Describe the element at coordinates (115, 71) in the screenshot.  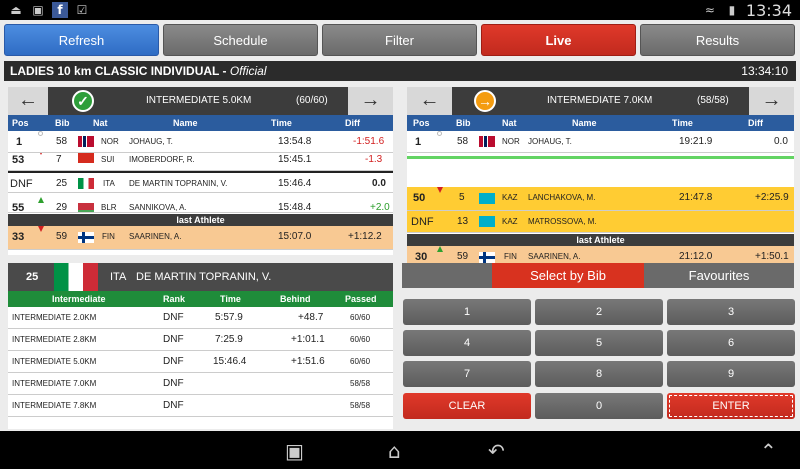
I see `race-title: LADIES 10 km CLASSIC INDIVIDUAL` at that location.